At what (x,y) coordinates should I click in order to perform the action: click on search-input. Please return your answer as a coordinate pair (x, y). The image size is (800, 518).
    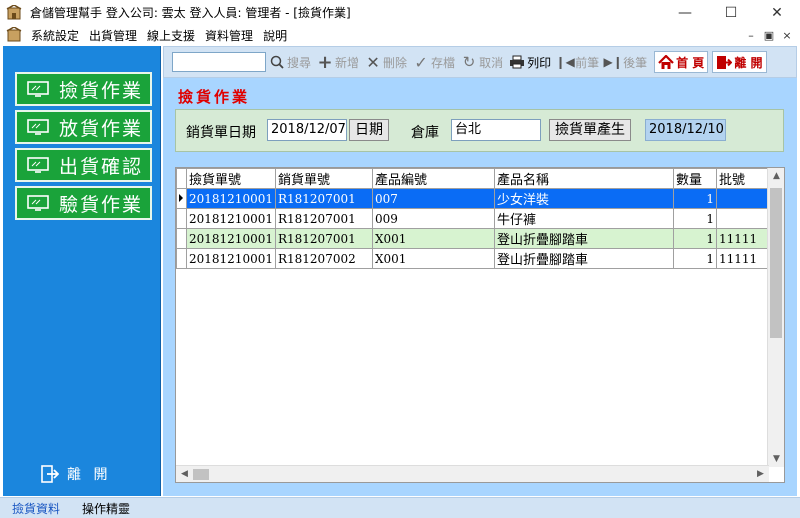
    Looking at the image, I should click on (219, 62).